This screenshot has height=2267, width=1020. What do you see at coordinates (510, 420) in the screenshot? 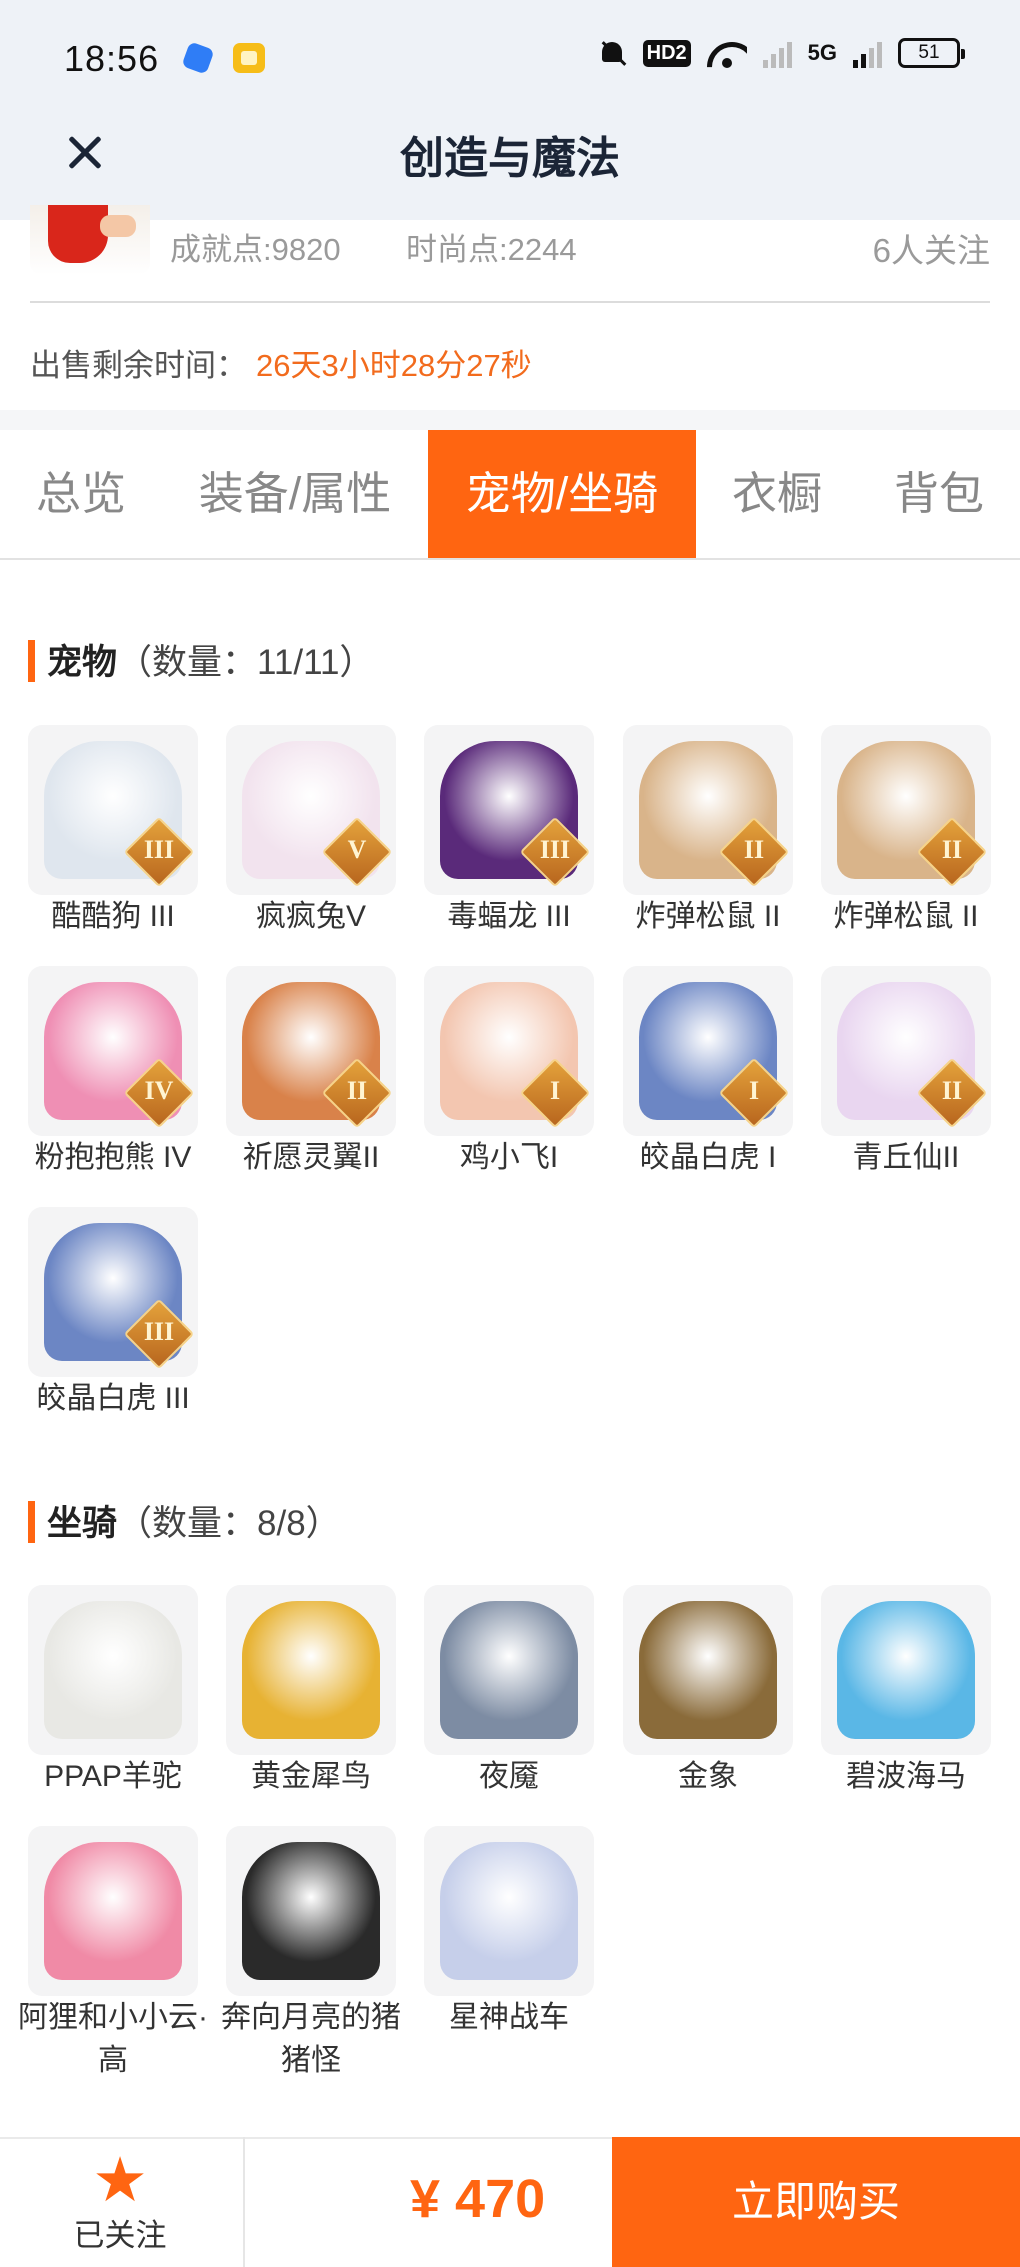
I see `section-gap` at bounding box center [510, 420].